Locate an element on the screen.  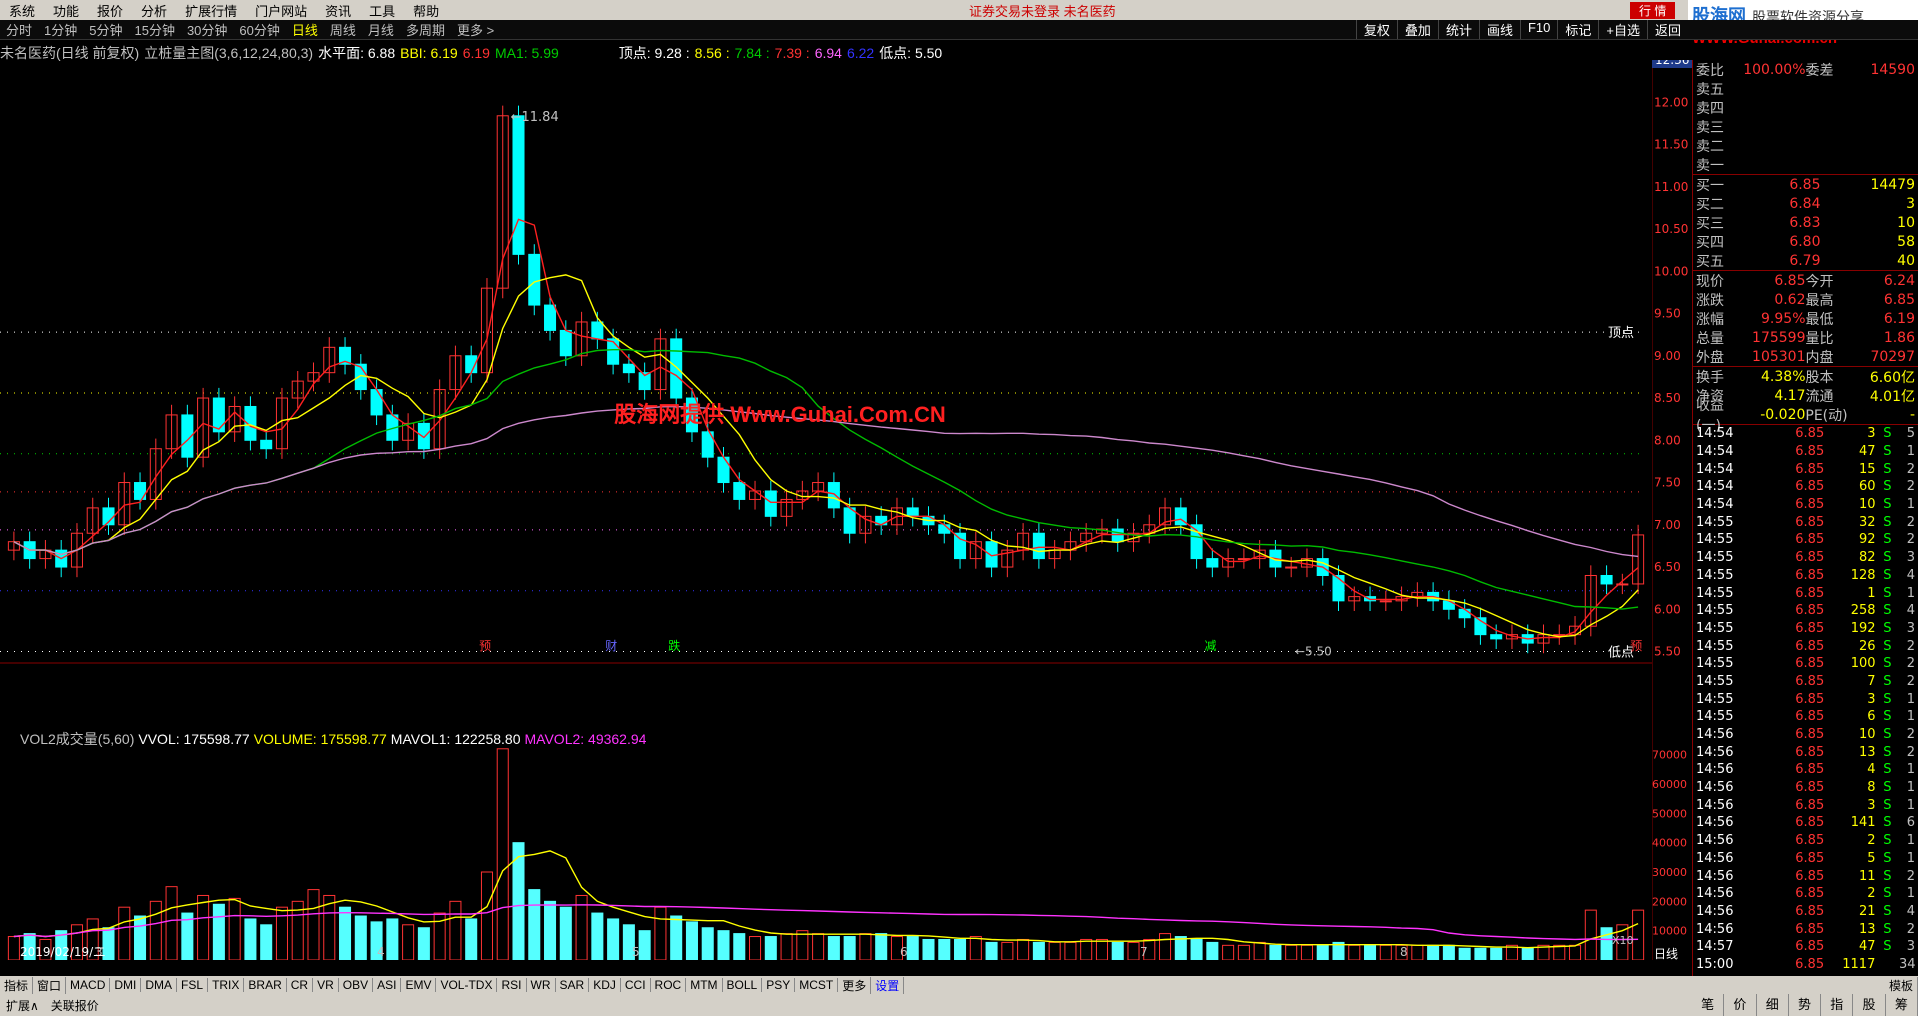
period-tab: 更多 > is located at coordinates (475, 29).